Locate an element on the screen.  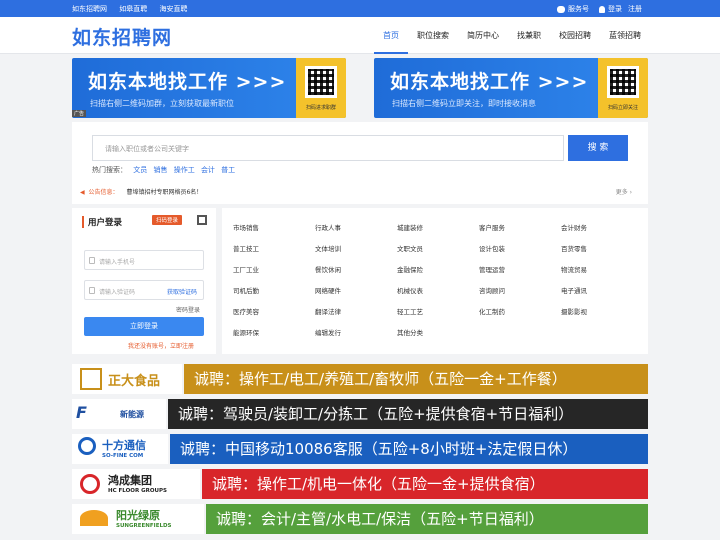
job-ad-text: 诚聘：中国移动10086客服（五险+8小时班+法定假日休） is located at coordinates (409, 449).